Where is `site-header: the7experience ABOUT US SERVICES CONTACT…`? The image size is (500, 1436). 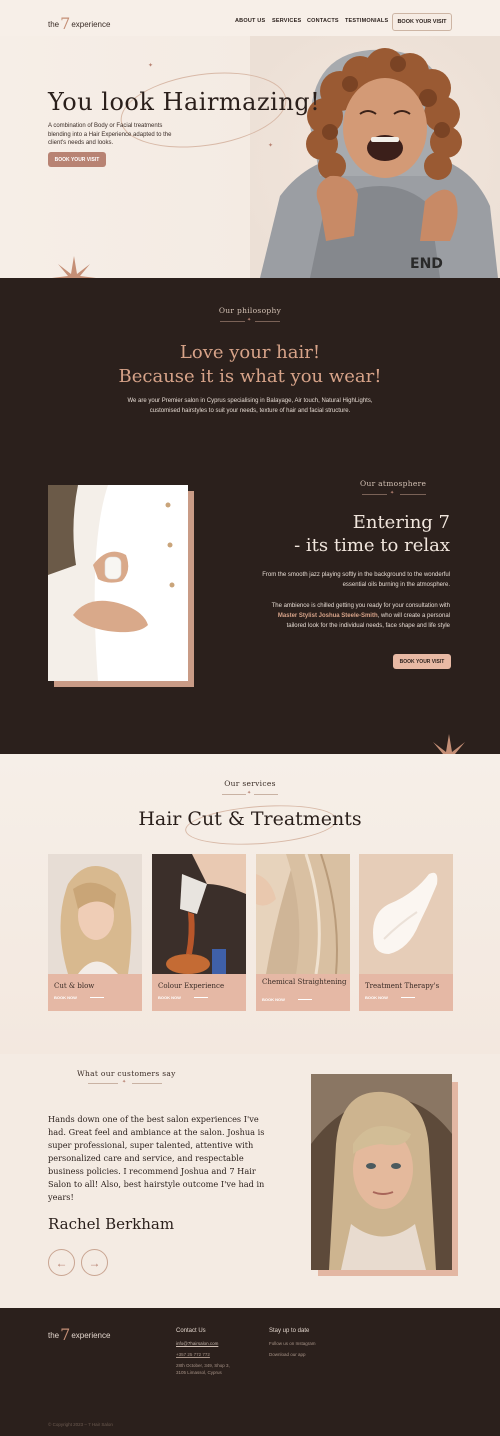 site-header: the7experience ABOUT US SERVICES CONTACT… is located at coordinates (250, 18).